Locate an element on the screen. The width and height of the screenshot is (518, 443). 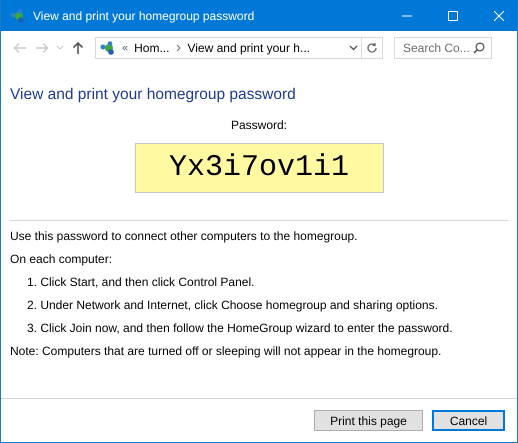
up-arrow-icon is located at coordinates (78, 48).